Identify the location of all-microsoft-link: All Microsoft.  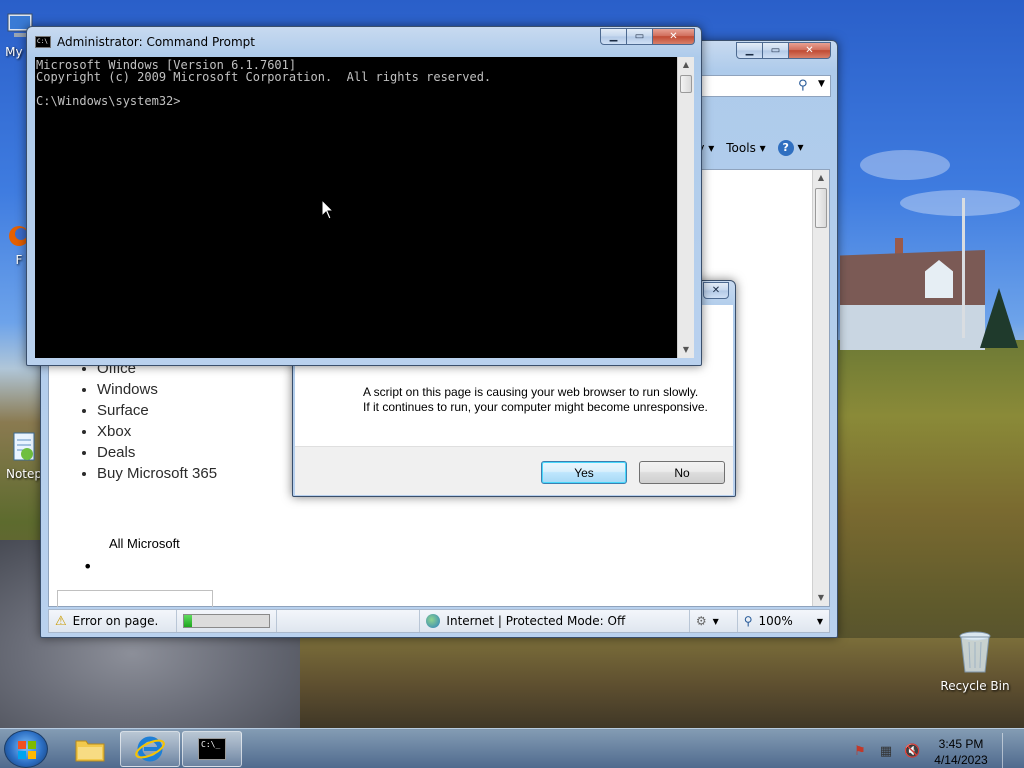
(144, 543).